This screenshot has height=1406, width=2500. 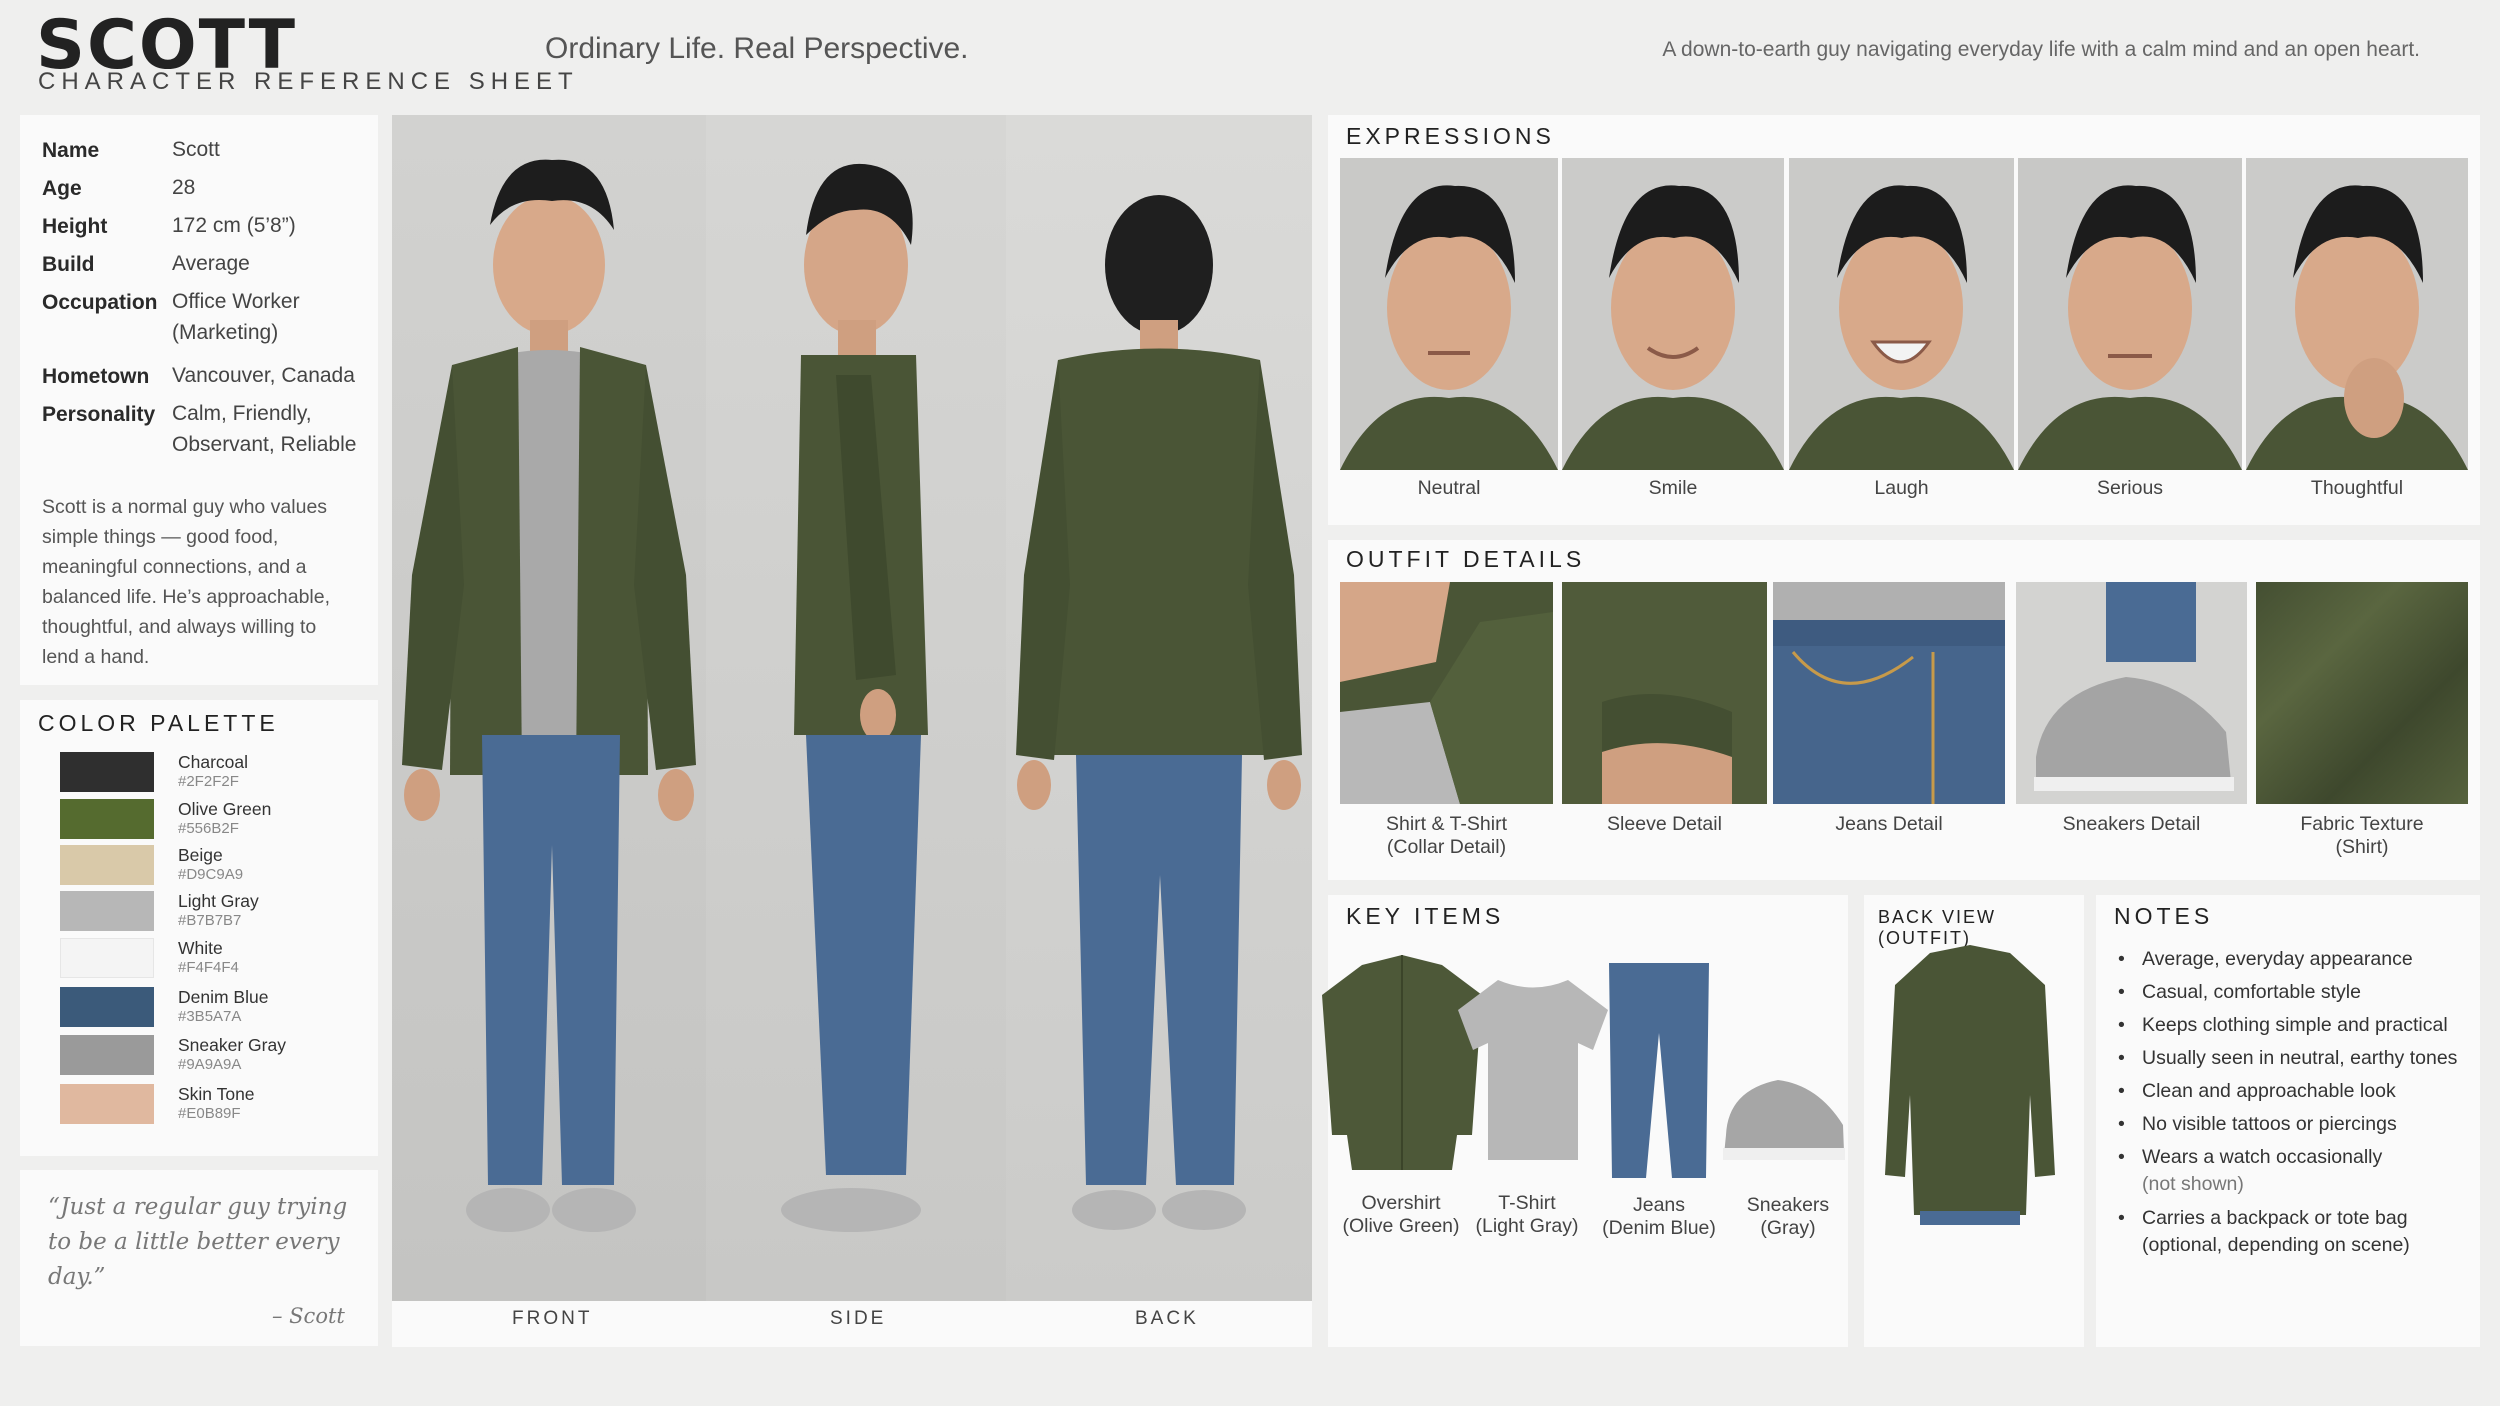 I want to click on profile-value: 172 cm (5’8”), so click(x=234, y=225).